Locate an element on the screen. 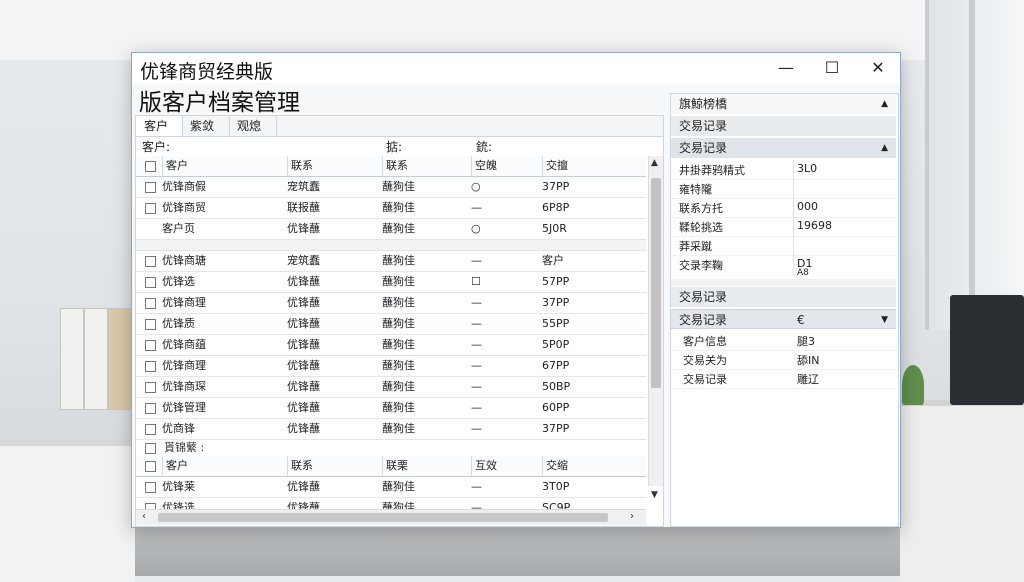 The width and height of the screenshot is (1024, 582). background-floor is located at coordinates (517, 550).